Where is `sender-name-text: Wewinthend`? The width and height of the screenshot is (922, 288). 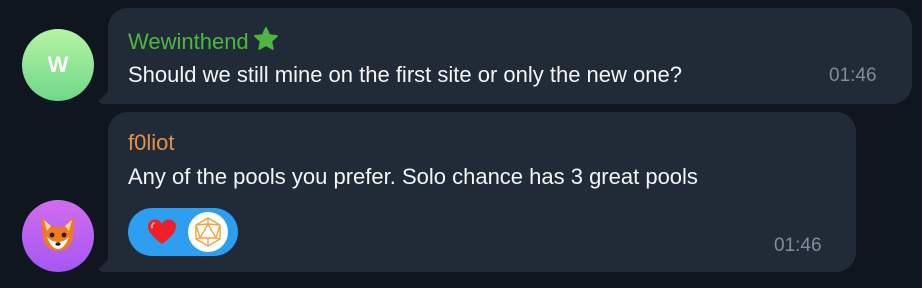
sender-name-text: Wewinthend is located at coordinates (188, 41).